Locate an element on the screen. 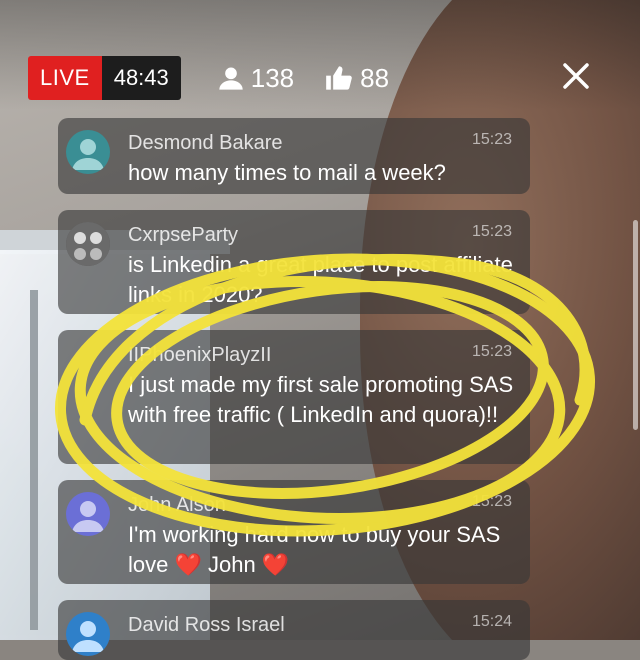 This screenshot has width=640, height=660. viewer-count: 138 is located at coordinates (255, 78).